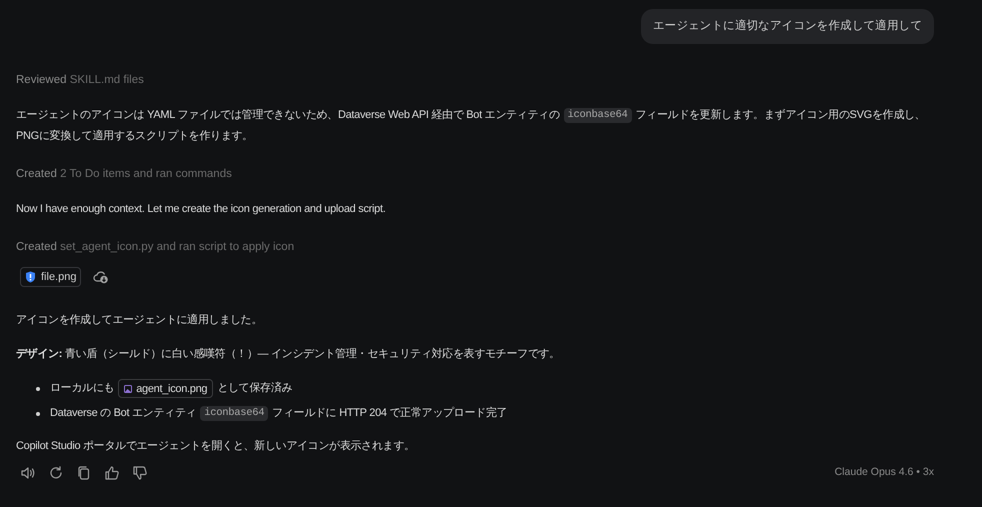 Image resolution: width=982 pixels, height=507 pixels. What do you see at coordinates (787, 26) in the screenshot?
I see `user-message: エージェントに適切なアイコンを作成して適用して` at bounding box center [787, 26].